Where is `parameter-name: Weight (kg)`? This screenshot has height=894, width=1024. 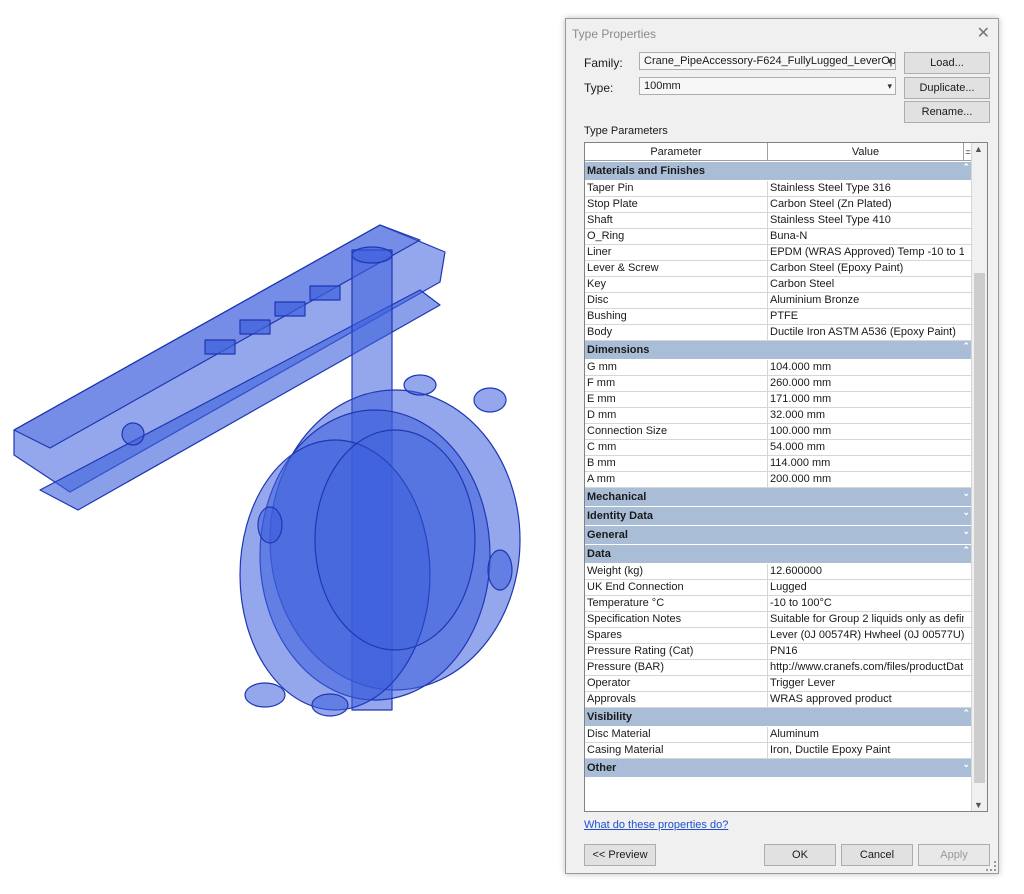 parameter-name: Weight (kg) is located at coordinates (615, 571).